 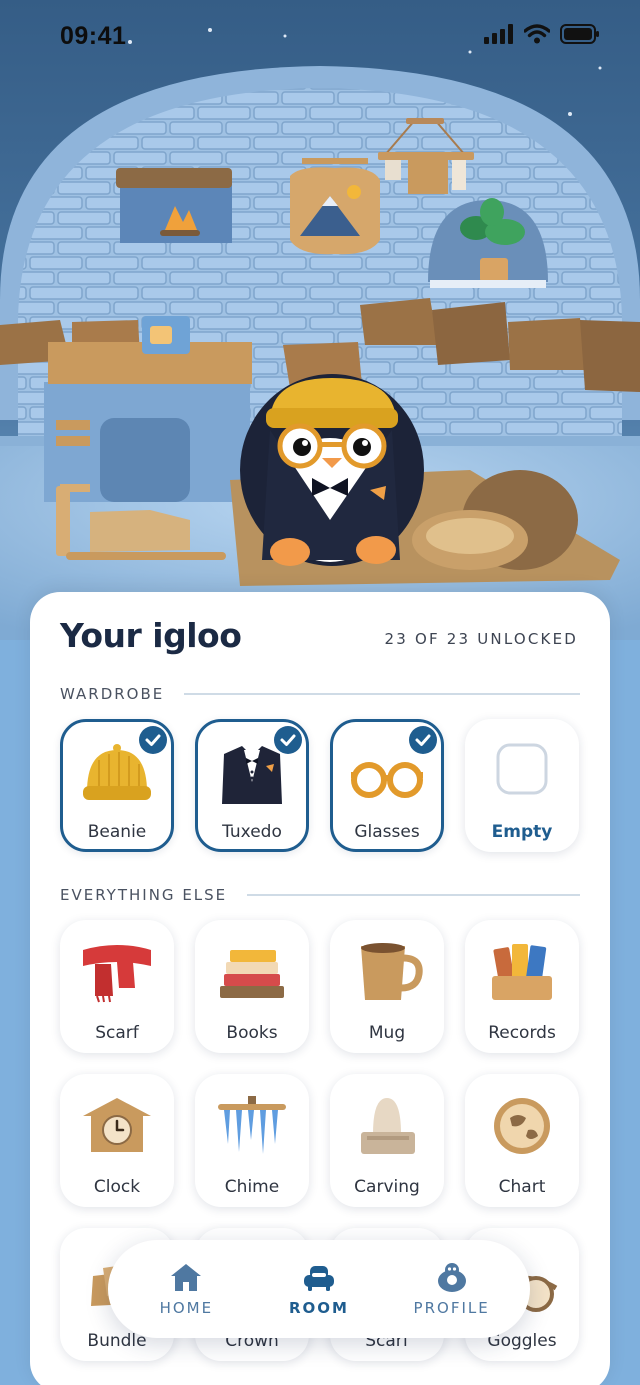 What do you see at coordinates (387, 1033) in the screenshot?
I see `item-label: Mug` at bounding box center [387, 1033].